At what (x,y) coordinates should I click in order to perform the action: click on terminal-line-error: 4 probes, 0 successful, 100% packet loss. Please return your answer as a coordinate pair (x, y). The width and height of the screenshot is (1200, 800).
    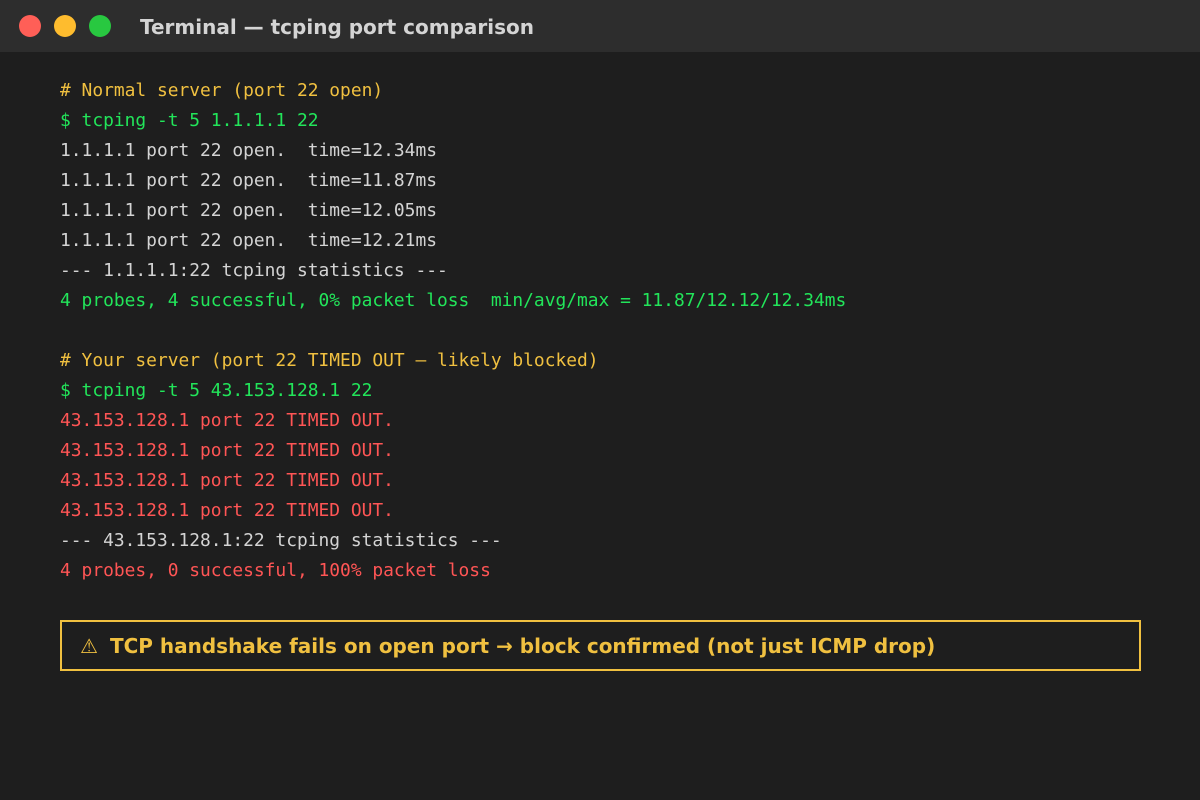
    Looking at the image, I should click on (275, 570).